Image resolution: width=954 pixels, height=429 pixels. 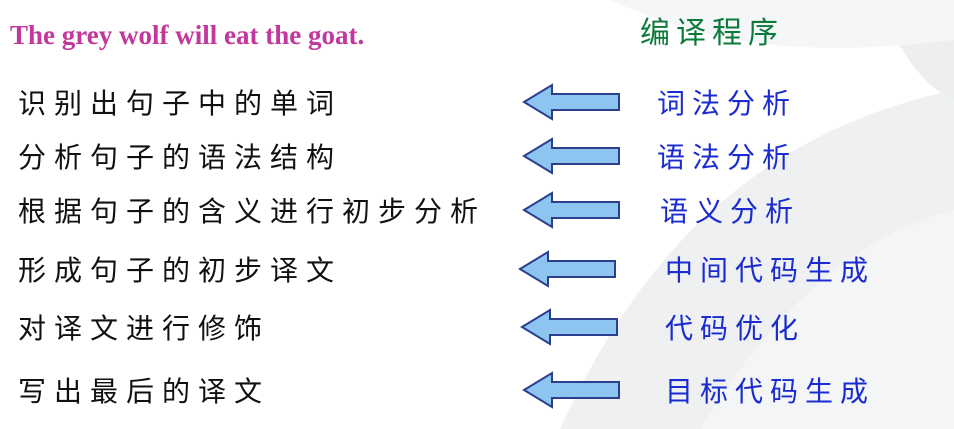 What do you see at coordinates (730, 211) in the screenshot?
I see `compiler-phase-3: 语义分析` at bounding box center [730, 211].